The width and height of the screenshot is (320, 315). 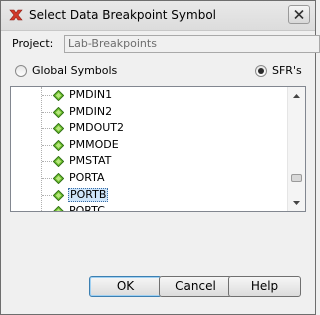 What do you see at coordinates (264, 286) in the screenshot?
I see `help-button: Help` at bounding box center [264, 286].